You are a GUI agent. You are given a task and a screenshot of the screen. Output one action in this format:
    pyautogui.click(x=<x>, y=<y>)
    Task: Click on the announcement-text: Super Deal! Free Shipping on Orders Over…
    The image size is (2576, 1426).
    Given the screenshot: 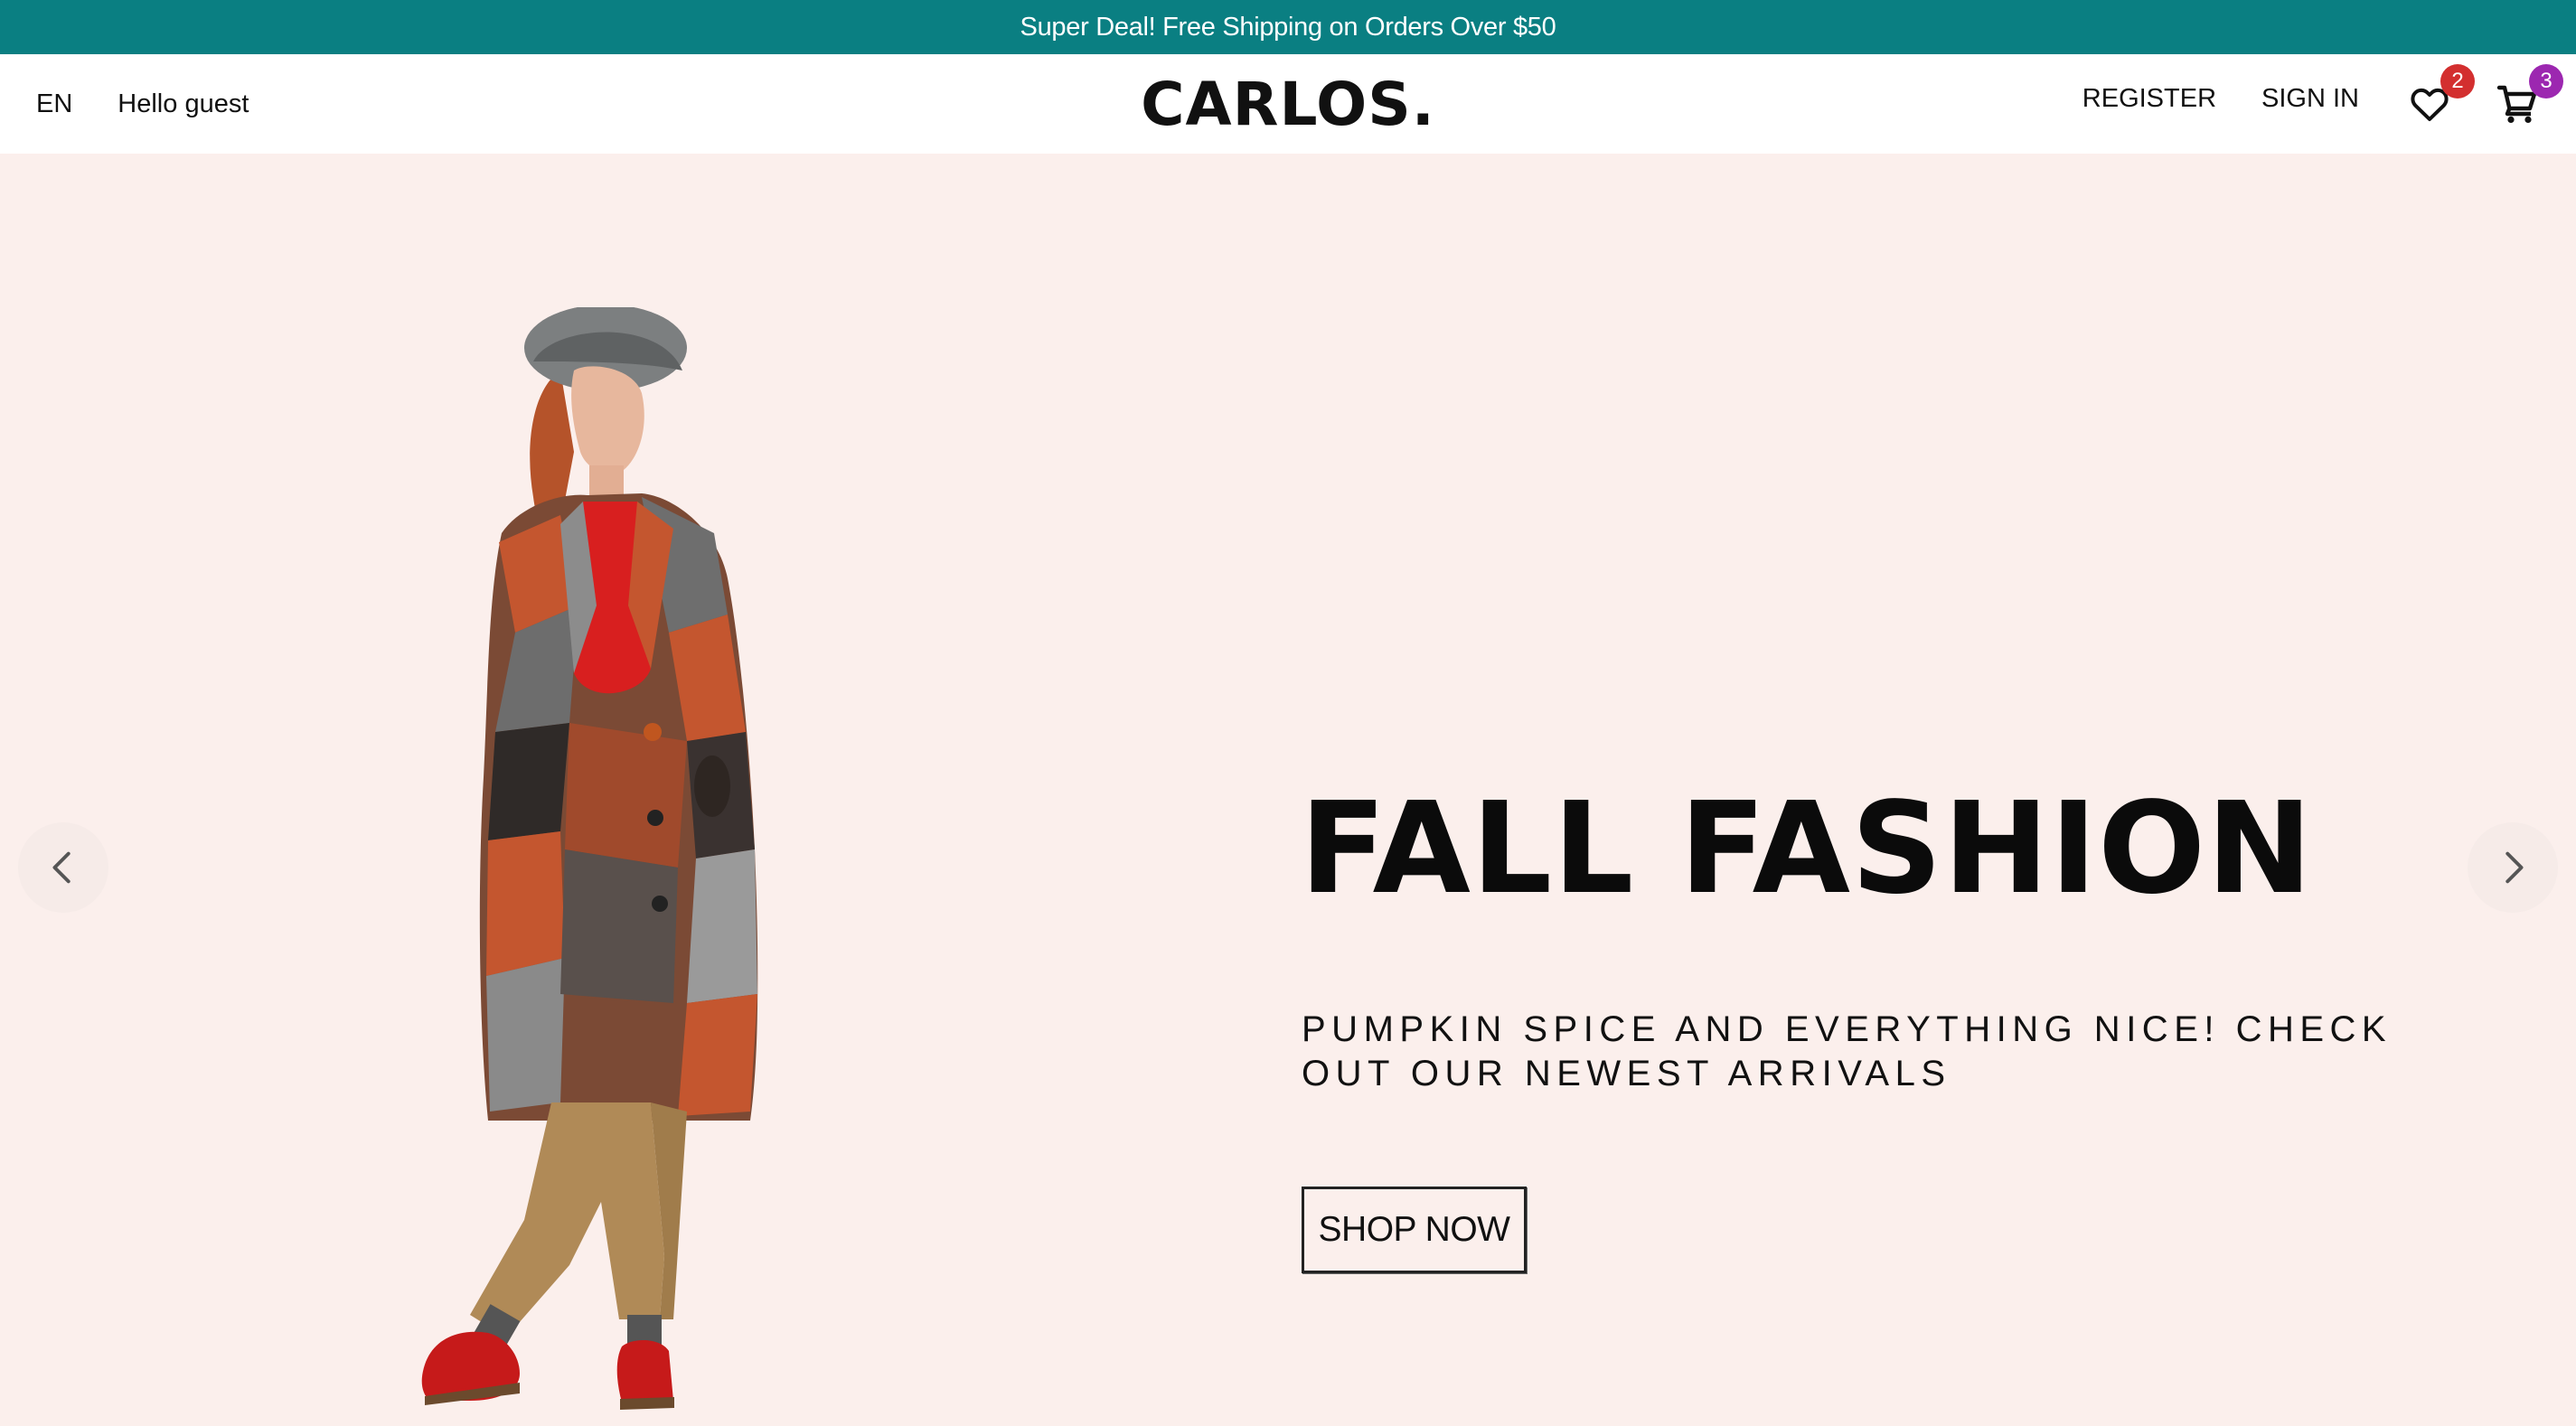 What is the action you would take?
    pyautogui.click(x=1288, y=27)
    